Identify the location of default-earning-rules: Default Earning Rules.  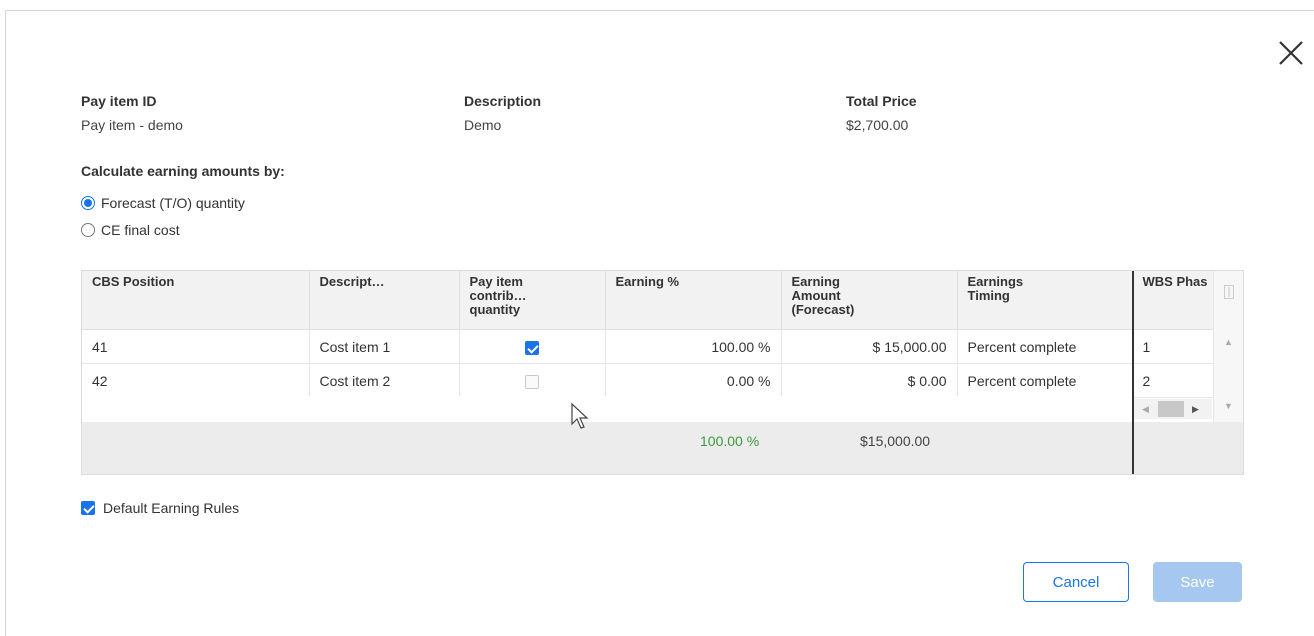
(160, 508).